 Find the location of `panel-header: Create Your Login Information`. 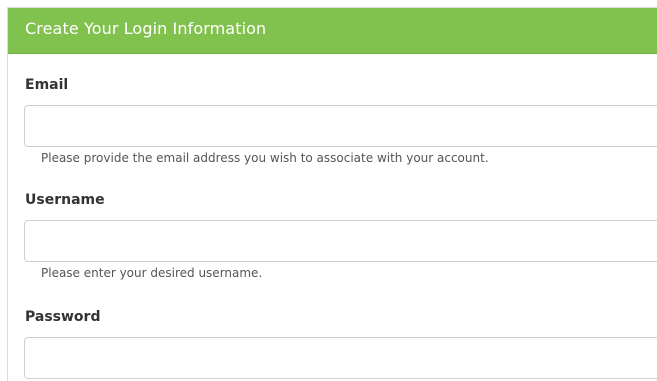

panel-header: Create Your Login Information is located at coordinates (332, 31).